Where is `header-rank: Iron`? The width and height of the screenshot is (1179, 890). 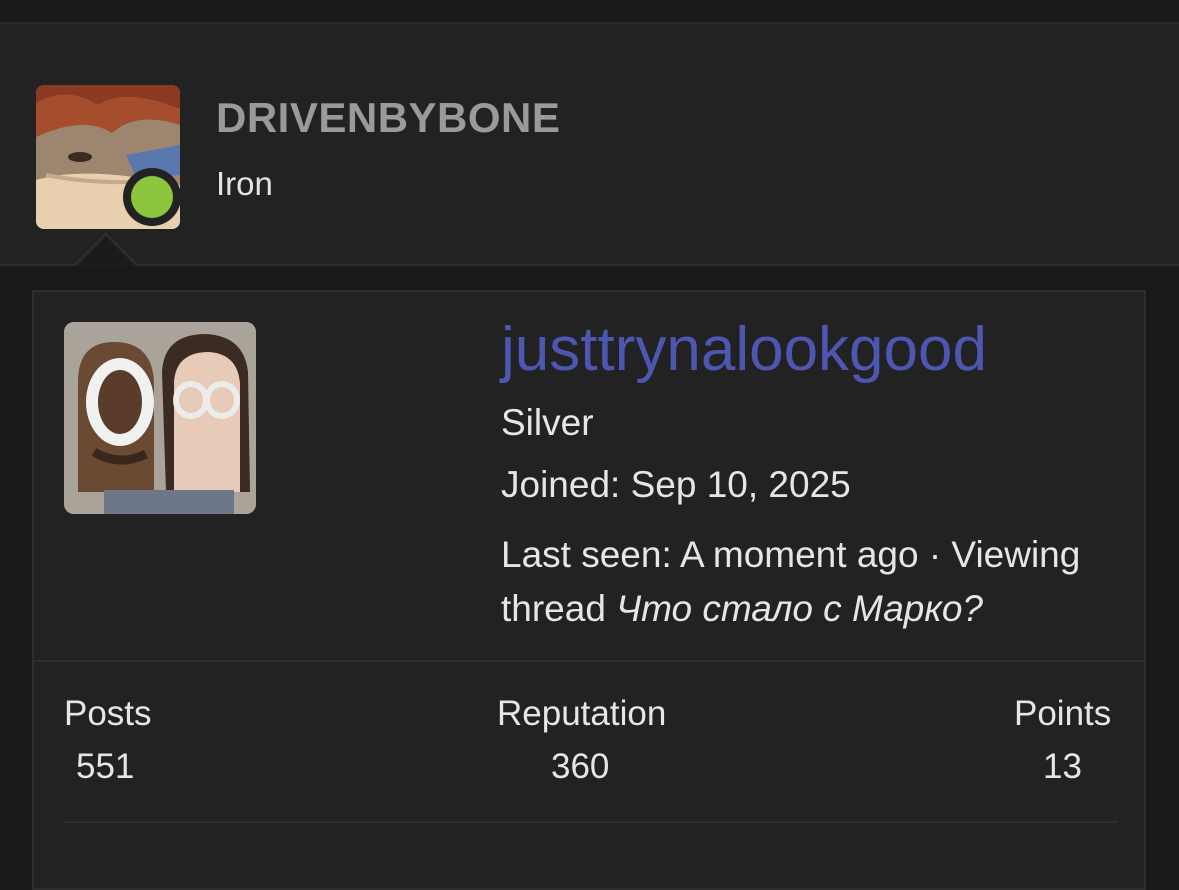 header-rank: Iron is located at coordinates (244, 183).